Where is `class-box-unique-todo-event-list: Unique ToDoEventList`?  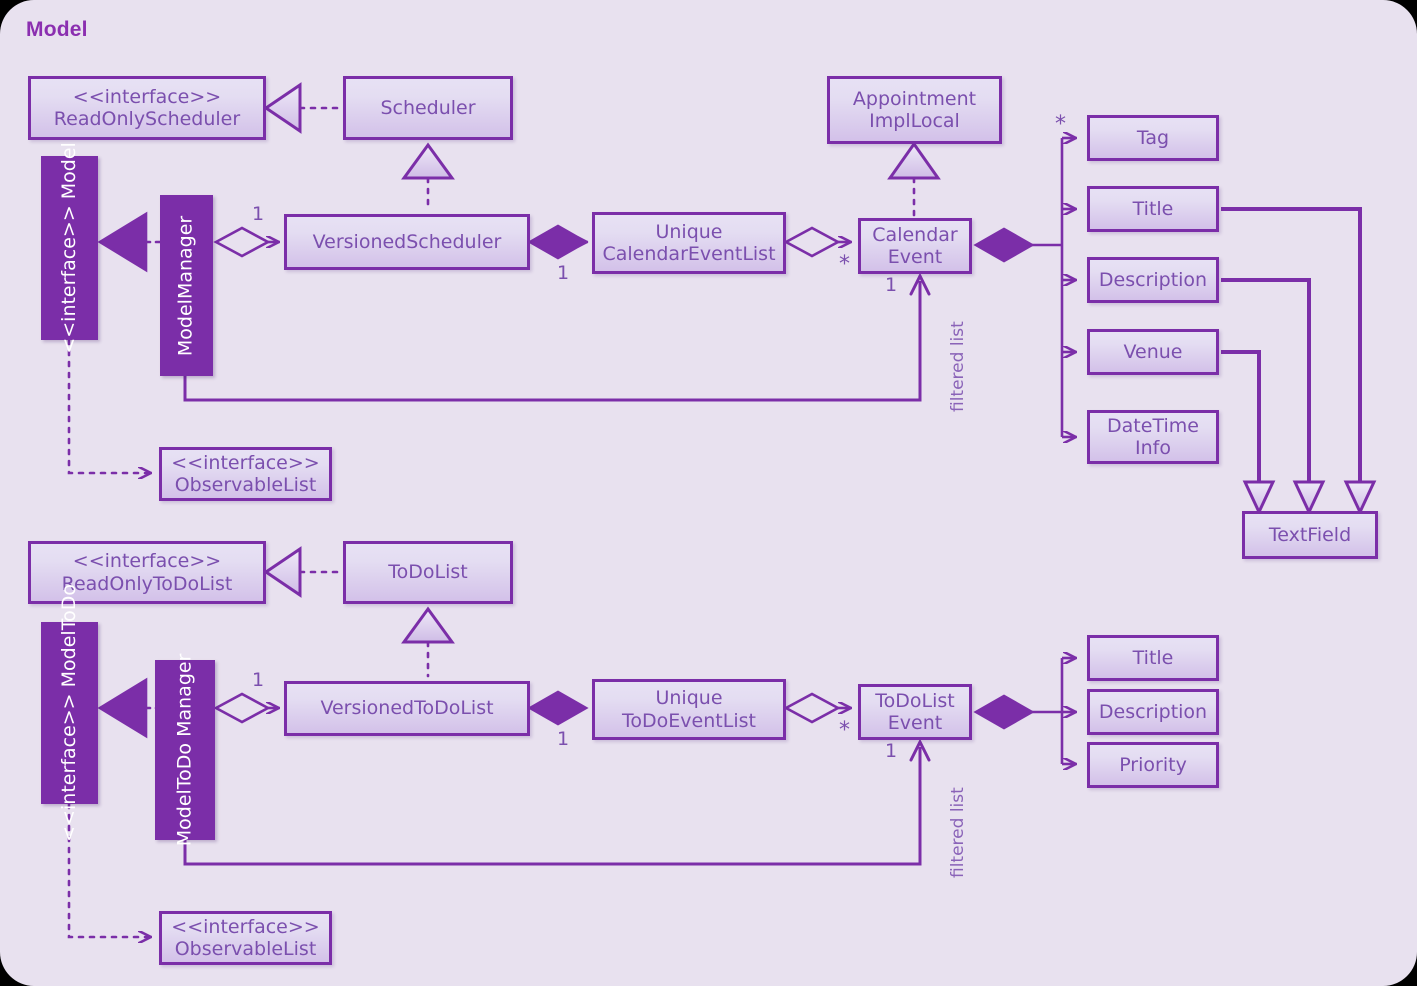 class-box-unique-todo-event-list: Unique ToDoEventList is located at coordinates (689, 709).